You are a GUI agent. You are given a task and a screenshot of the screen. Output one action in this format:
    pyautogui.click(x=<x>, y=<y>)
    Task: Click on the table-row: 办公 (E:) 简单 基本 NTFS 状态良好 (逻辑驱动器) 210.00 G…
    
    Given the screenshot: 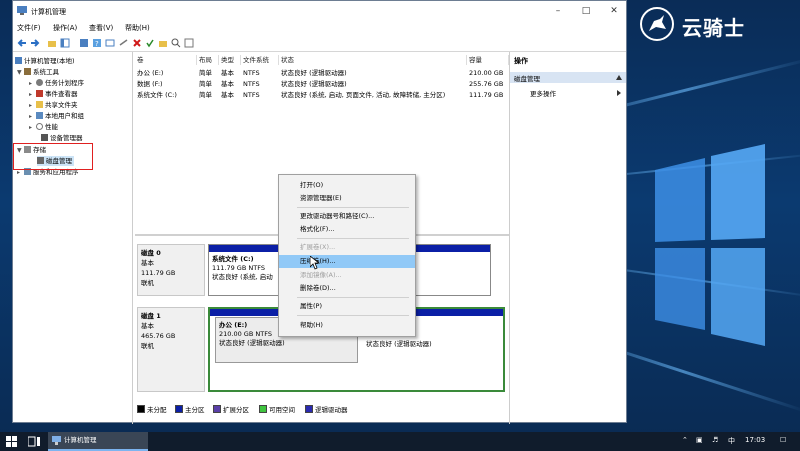 What is the action you would take?
    pyautogui.click(x=322, y=73)
    